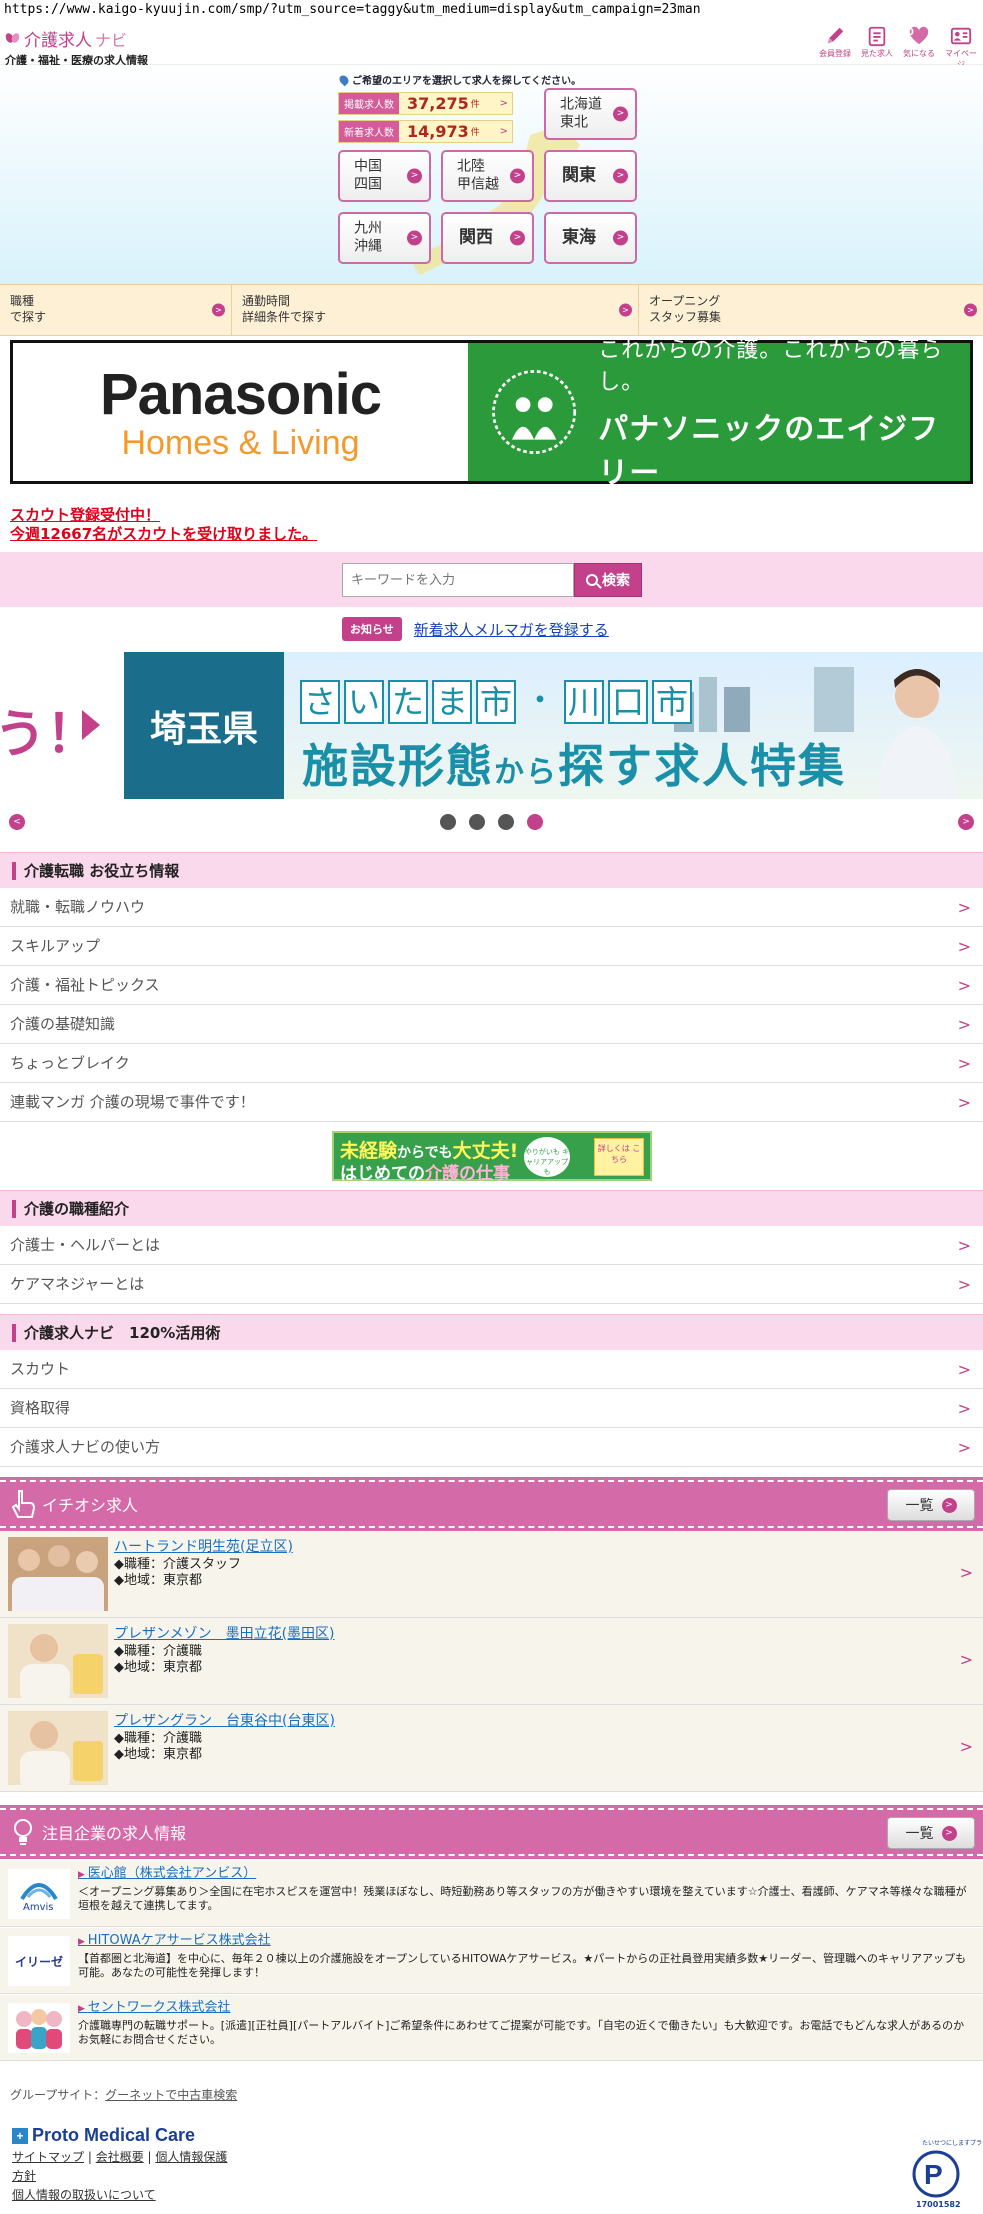 This screenshot has height=2214, width=983. I want to click on mypage-button: マイページ, so click(961, 47).